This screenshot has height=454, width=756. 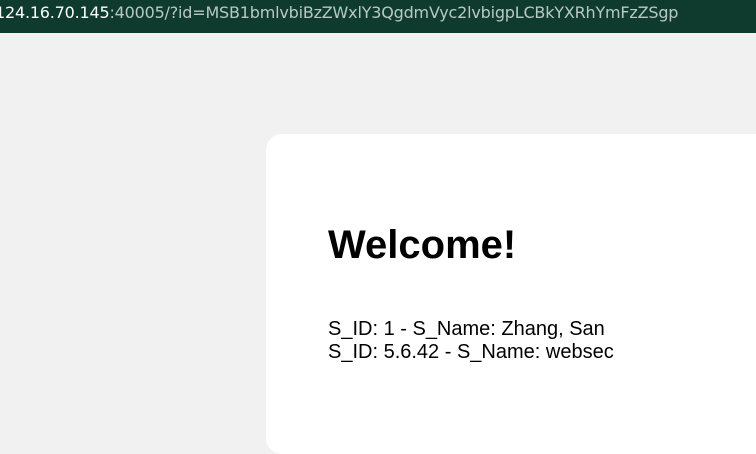 I want to click on page-title: Welcome!, so click(x=422, y=245).